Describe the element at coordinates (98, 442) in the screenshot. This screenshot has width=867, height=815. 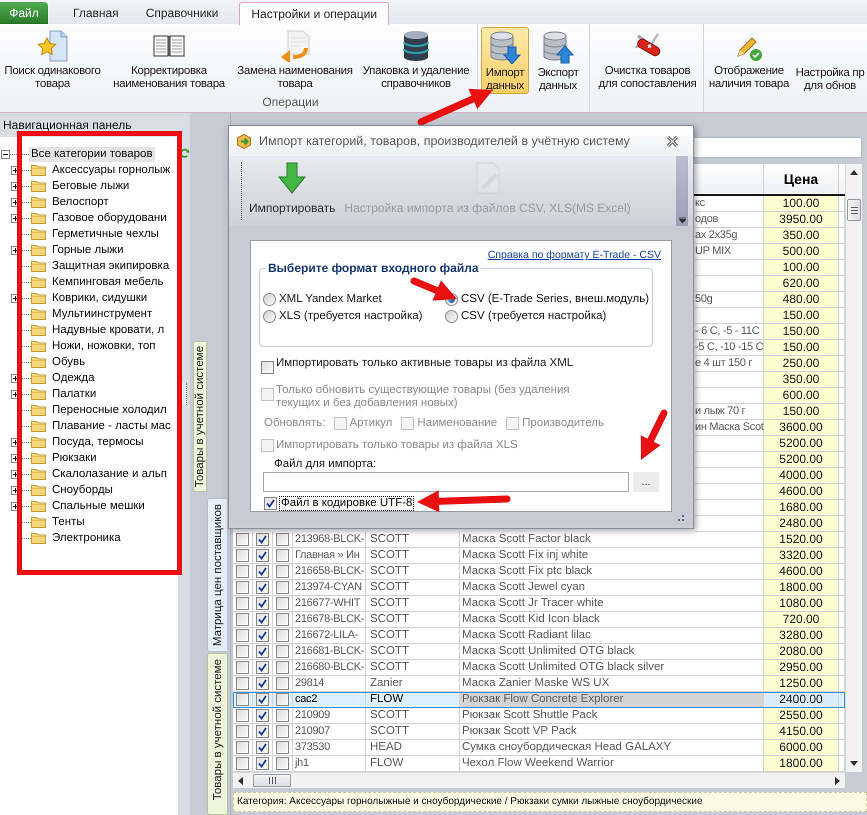
I see `tree-item: Посуда, термосы` at that location.